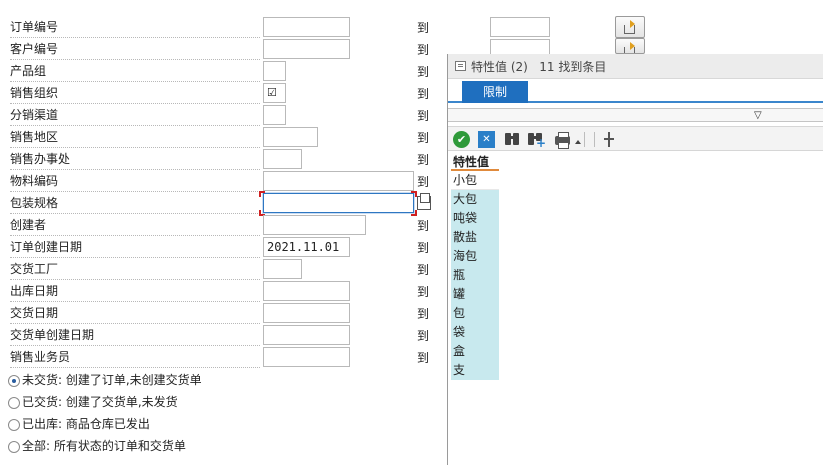 The width and height of the screenshot is (823, 465). Describe the element at coordinates (475, 180) in the screenshot. I see `list-item: 小包` at that location.